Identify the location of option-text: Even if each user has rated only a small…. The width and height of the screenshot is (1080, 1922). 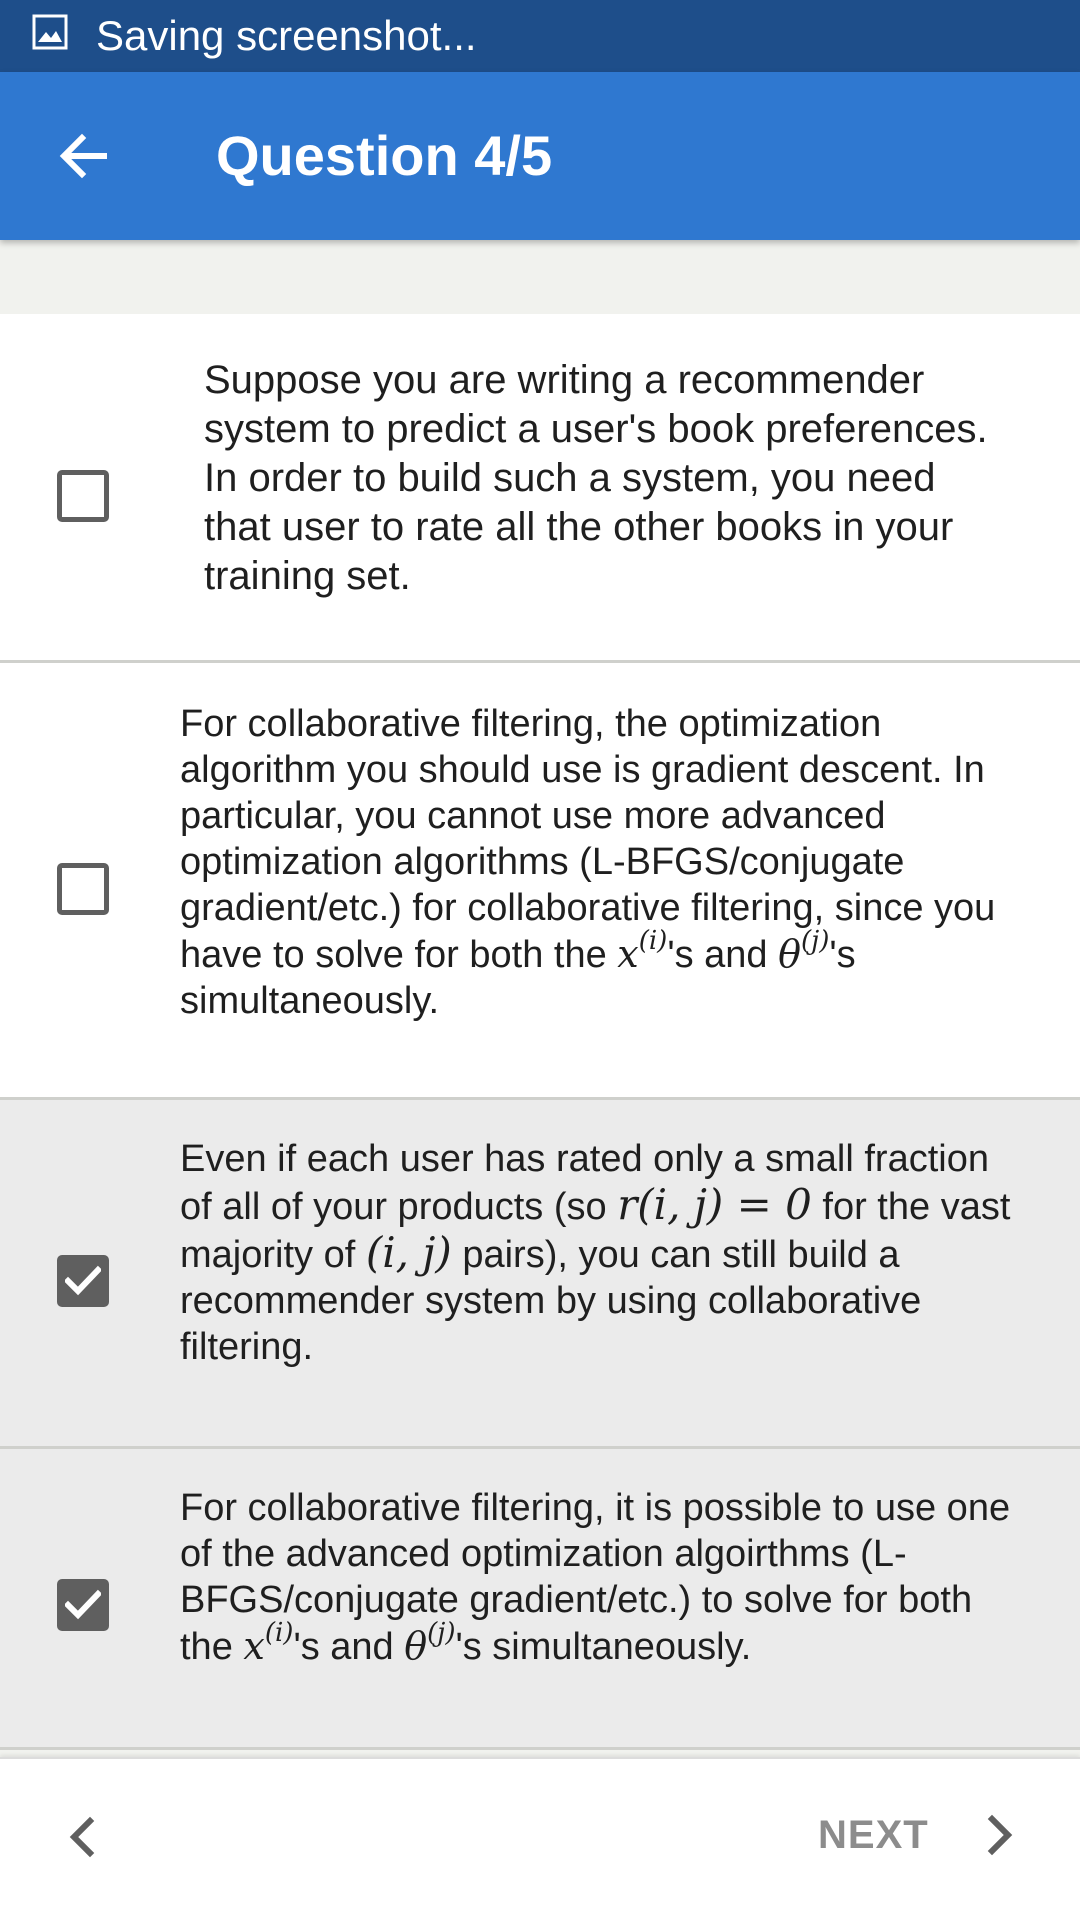
(600, 1253).